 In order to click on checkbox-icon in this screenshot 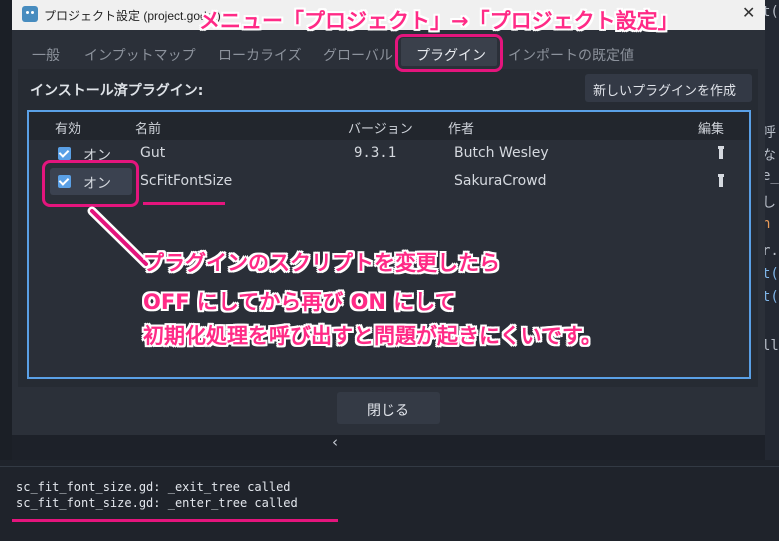, I will do `click(64, 153)`.